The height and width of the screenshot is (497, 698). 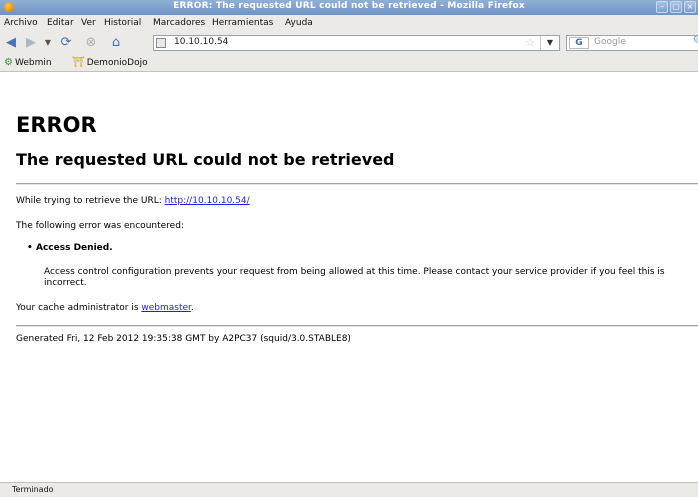 I want to click on error-item: Access Denied., so click(x=70, y=248).